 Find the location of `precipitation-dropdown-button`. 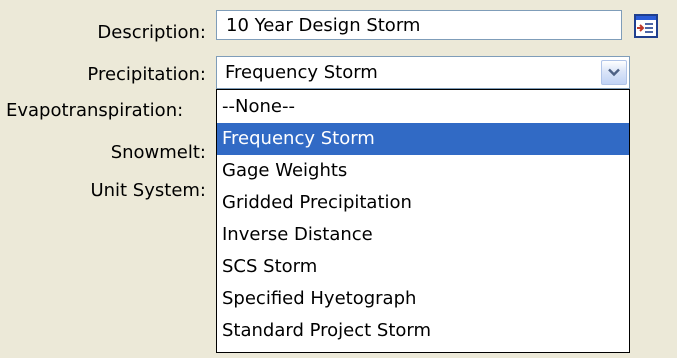

precipitation-dropdown-button is located at coordinates (614, 72).